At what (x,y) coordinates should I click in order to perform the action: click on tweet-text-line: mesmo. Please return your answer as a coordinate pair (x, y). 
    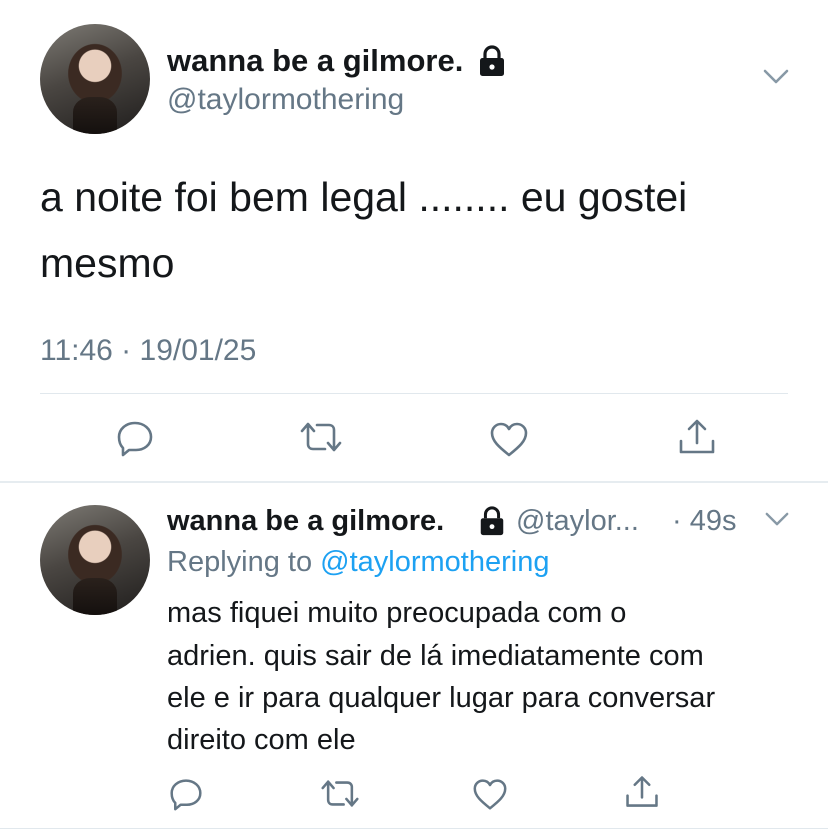
    Looking at the image, I should click on (107, 263).